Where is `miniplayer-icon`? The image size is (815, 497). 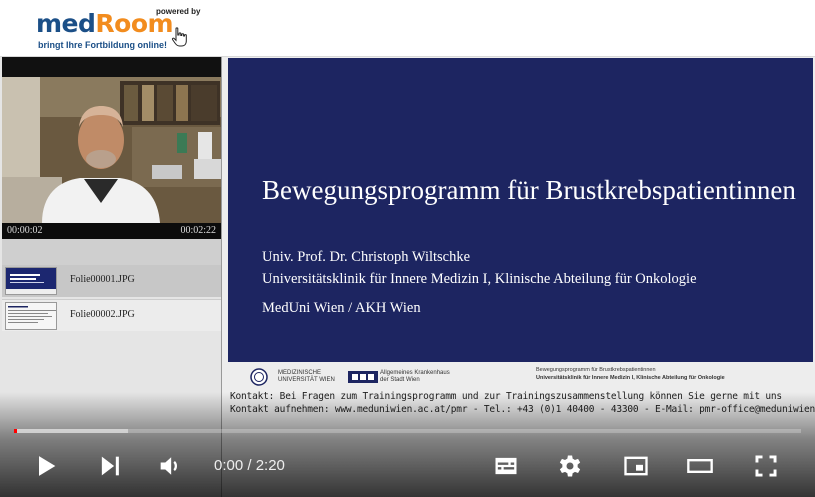 miniplayer-icon is located at coordinates (636, 466).